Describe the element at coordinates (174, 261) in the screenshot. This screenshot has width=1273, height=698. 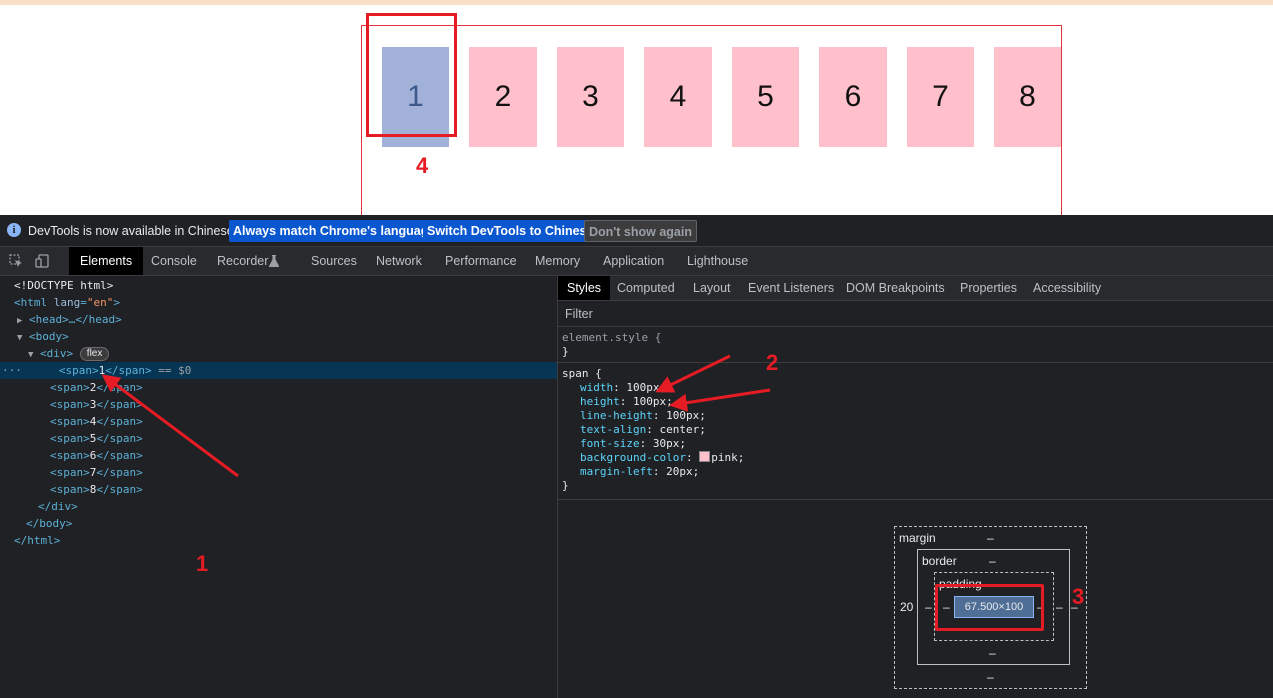
I see `tab-console: Console` at that location.